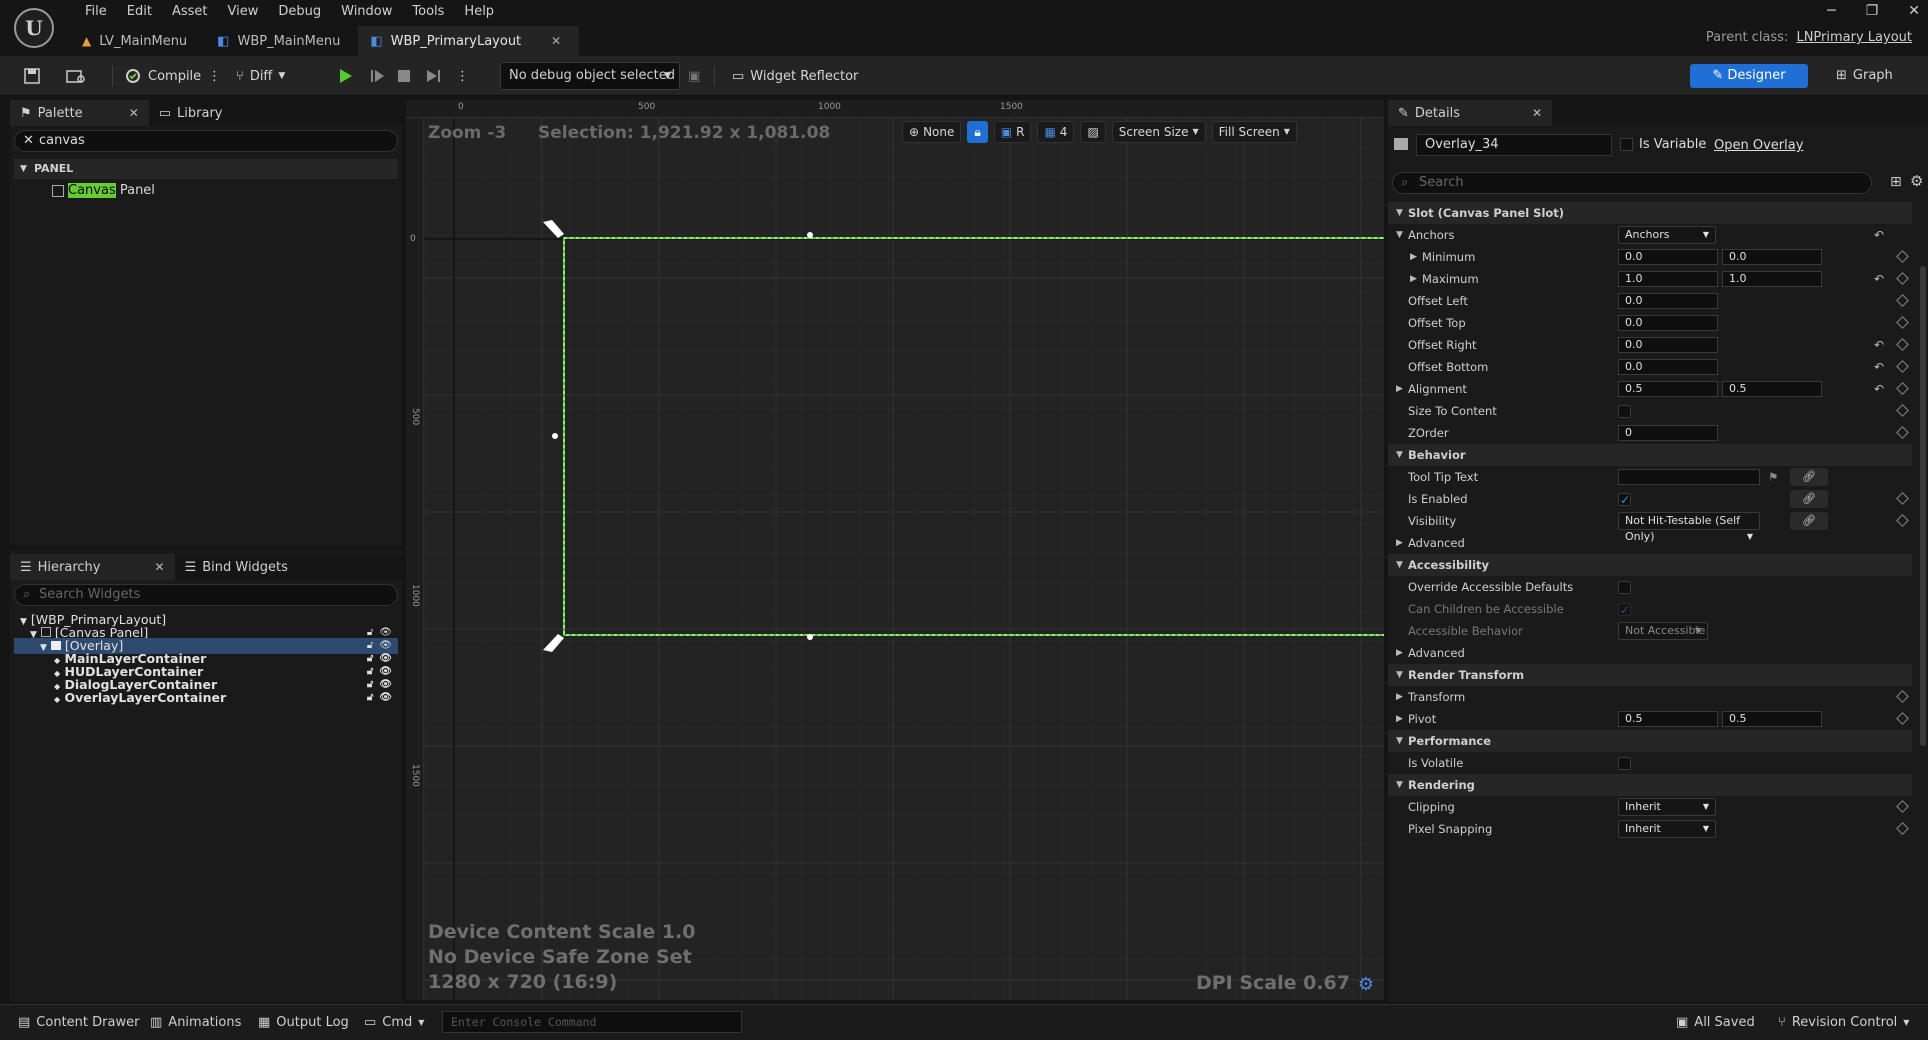  Describe the element at coordinates (1650, 785) in the screenshot. I see `category-rendering: ▼ Rendering` at that location.